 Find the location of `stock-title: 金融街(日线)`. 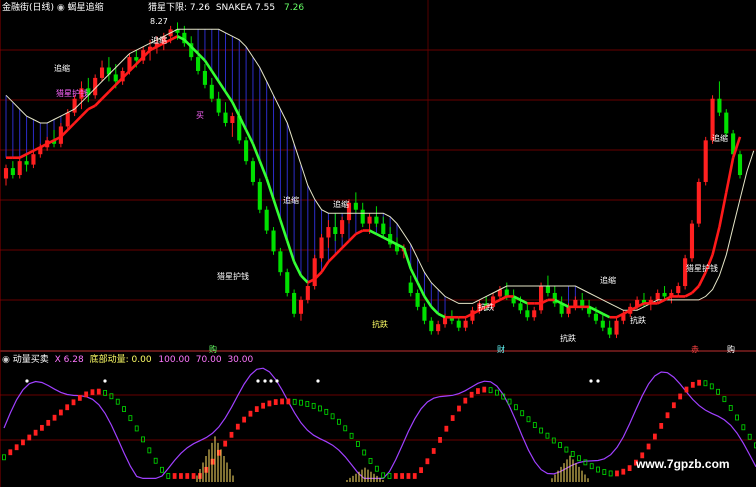

stock-title: 金融街(日线) is located at coordinates (28, 8).